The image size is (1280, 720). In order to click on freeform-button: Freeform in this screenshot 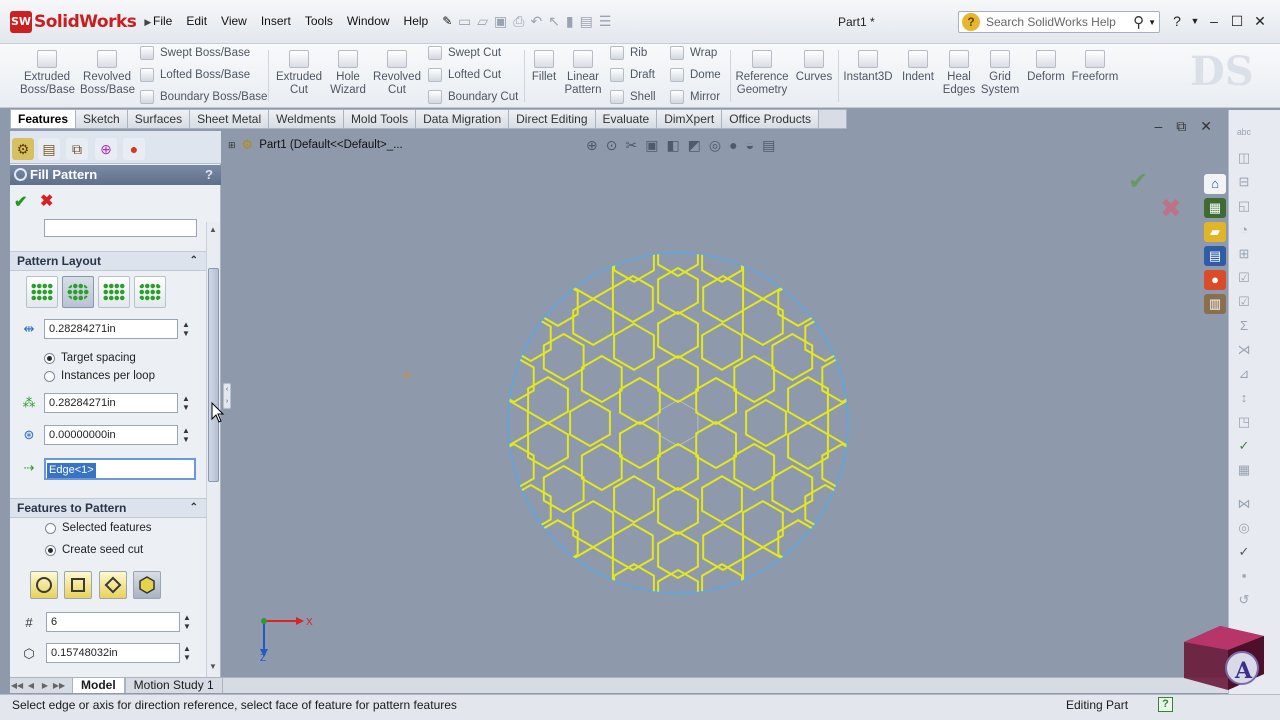, I will do `click(1095, 67)`.